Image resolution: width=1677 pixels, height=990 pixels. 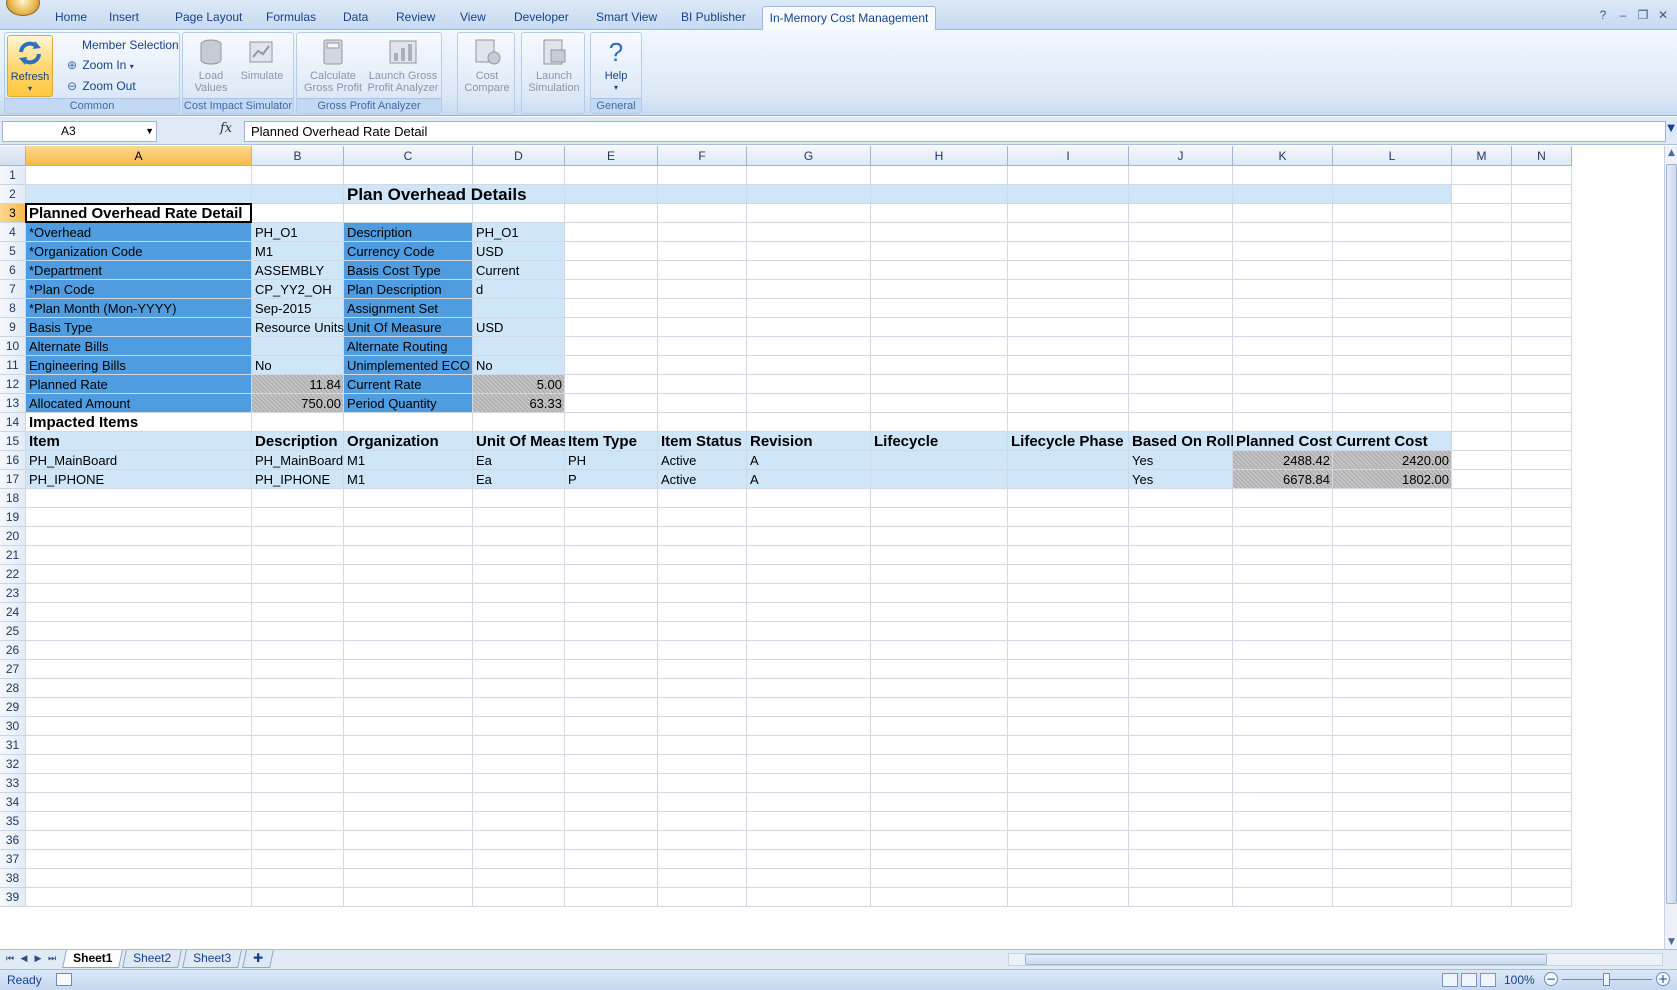 I want to click on tab-view: View, so click(x=473, y=18).